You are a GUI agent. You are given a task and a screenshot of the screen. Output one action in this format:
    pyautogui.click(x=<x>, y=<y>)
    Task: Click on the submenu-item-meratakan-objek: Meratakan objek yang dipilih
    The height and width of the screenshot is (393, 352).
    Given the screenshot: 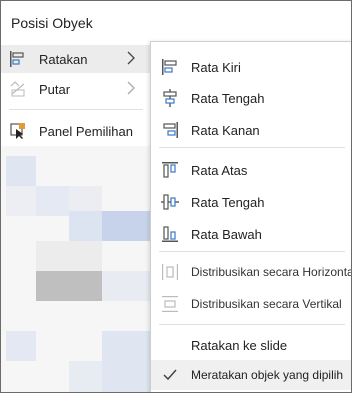 What is the action you would take?
    pyautogui.click(x=251, y=375)
    